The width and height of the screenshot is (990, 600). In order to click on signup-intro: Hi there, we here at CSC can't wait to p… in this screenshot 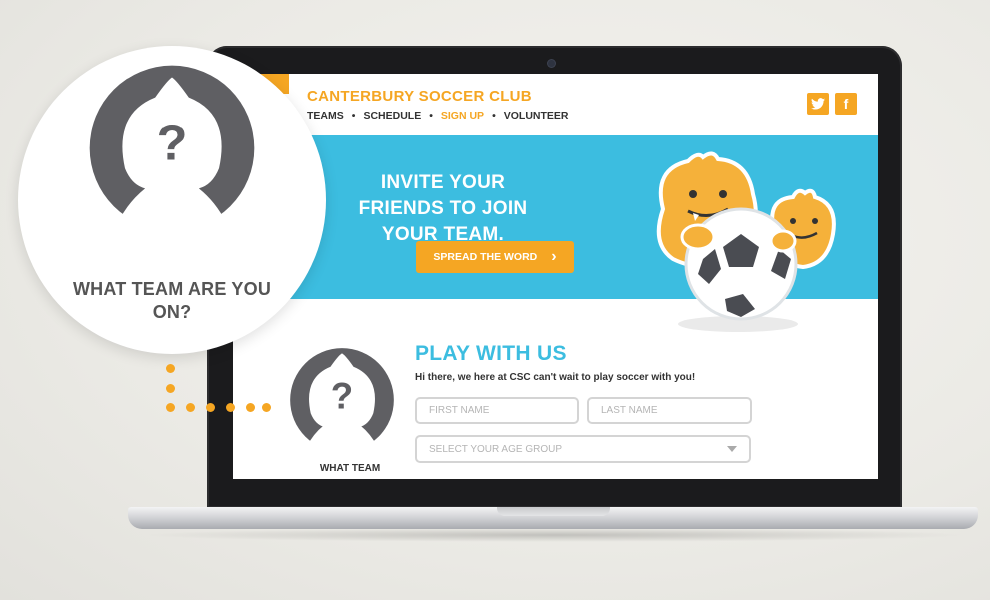, I will do `click(555, 377)`.